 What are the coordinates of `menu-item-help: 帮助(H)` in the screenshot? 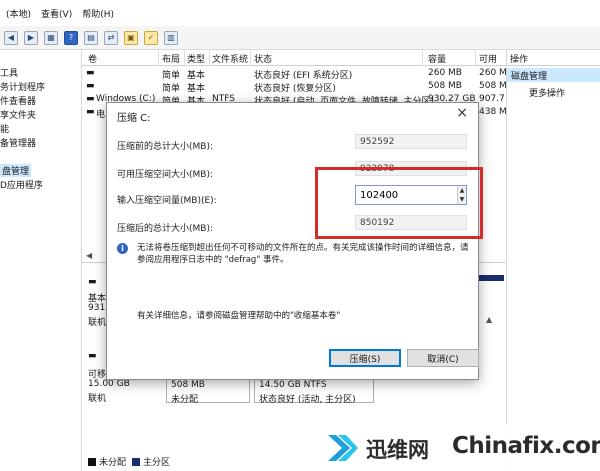 It's located at (98, 13).